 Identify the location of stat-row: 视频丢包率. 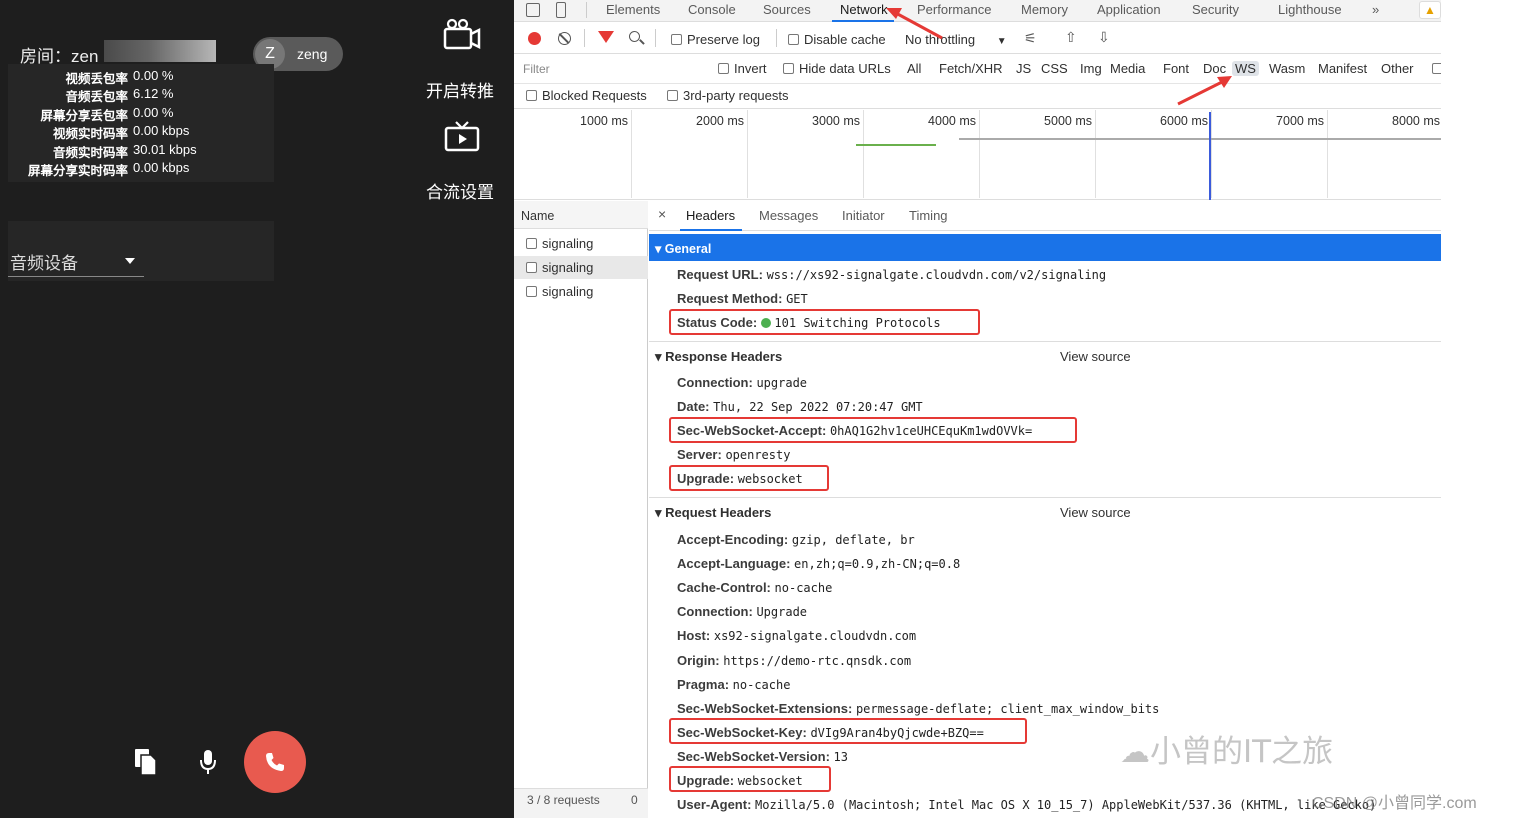
(64, 77).